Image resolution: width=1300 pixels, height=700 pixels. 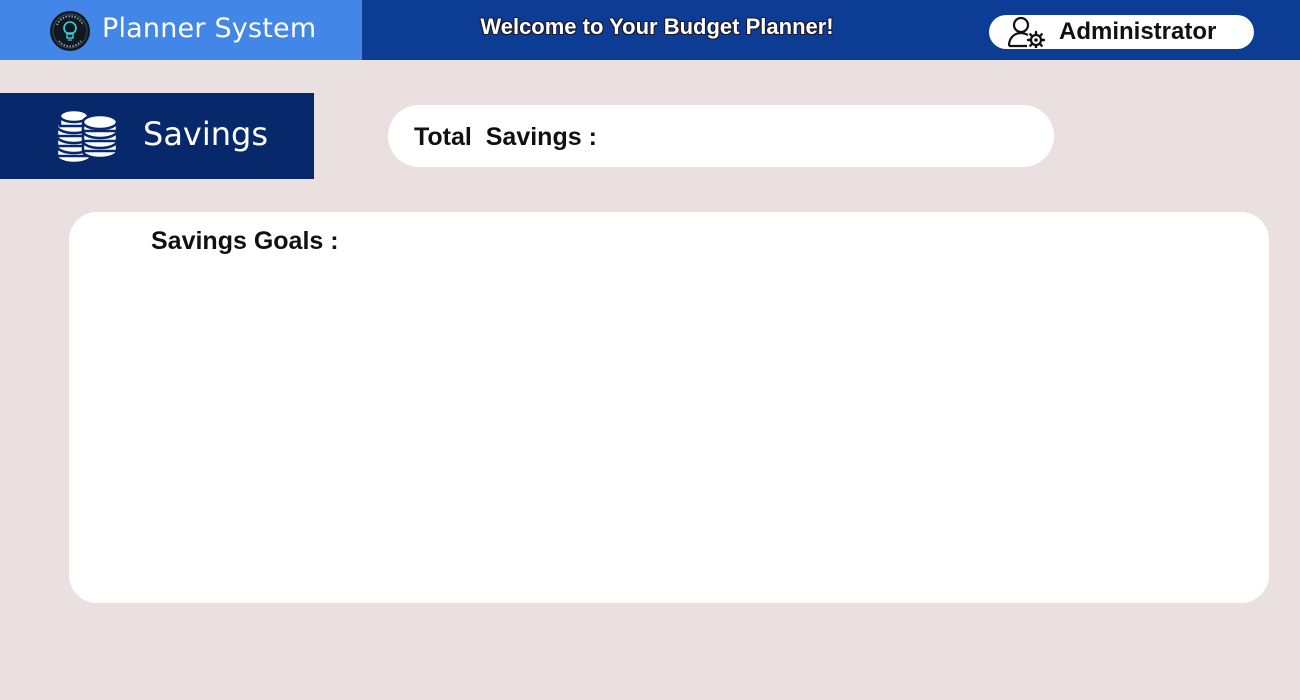 I want to click on savings-section-tab: Savings, so click(x=157, y=136).